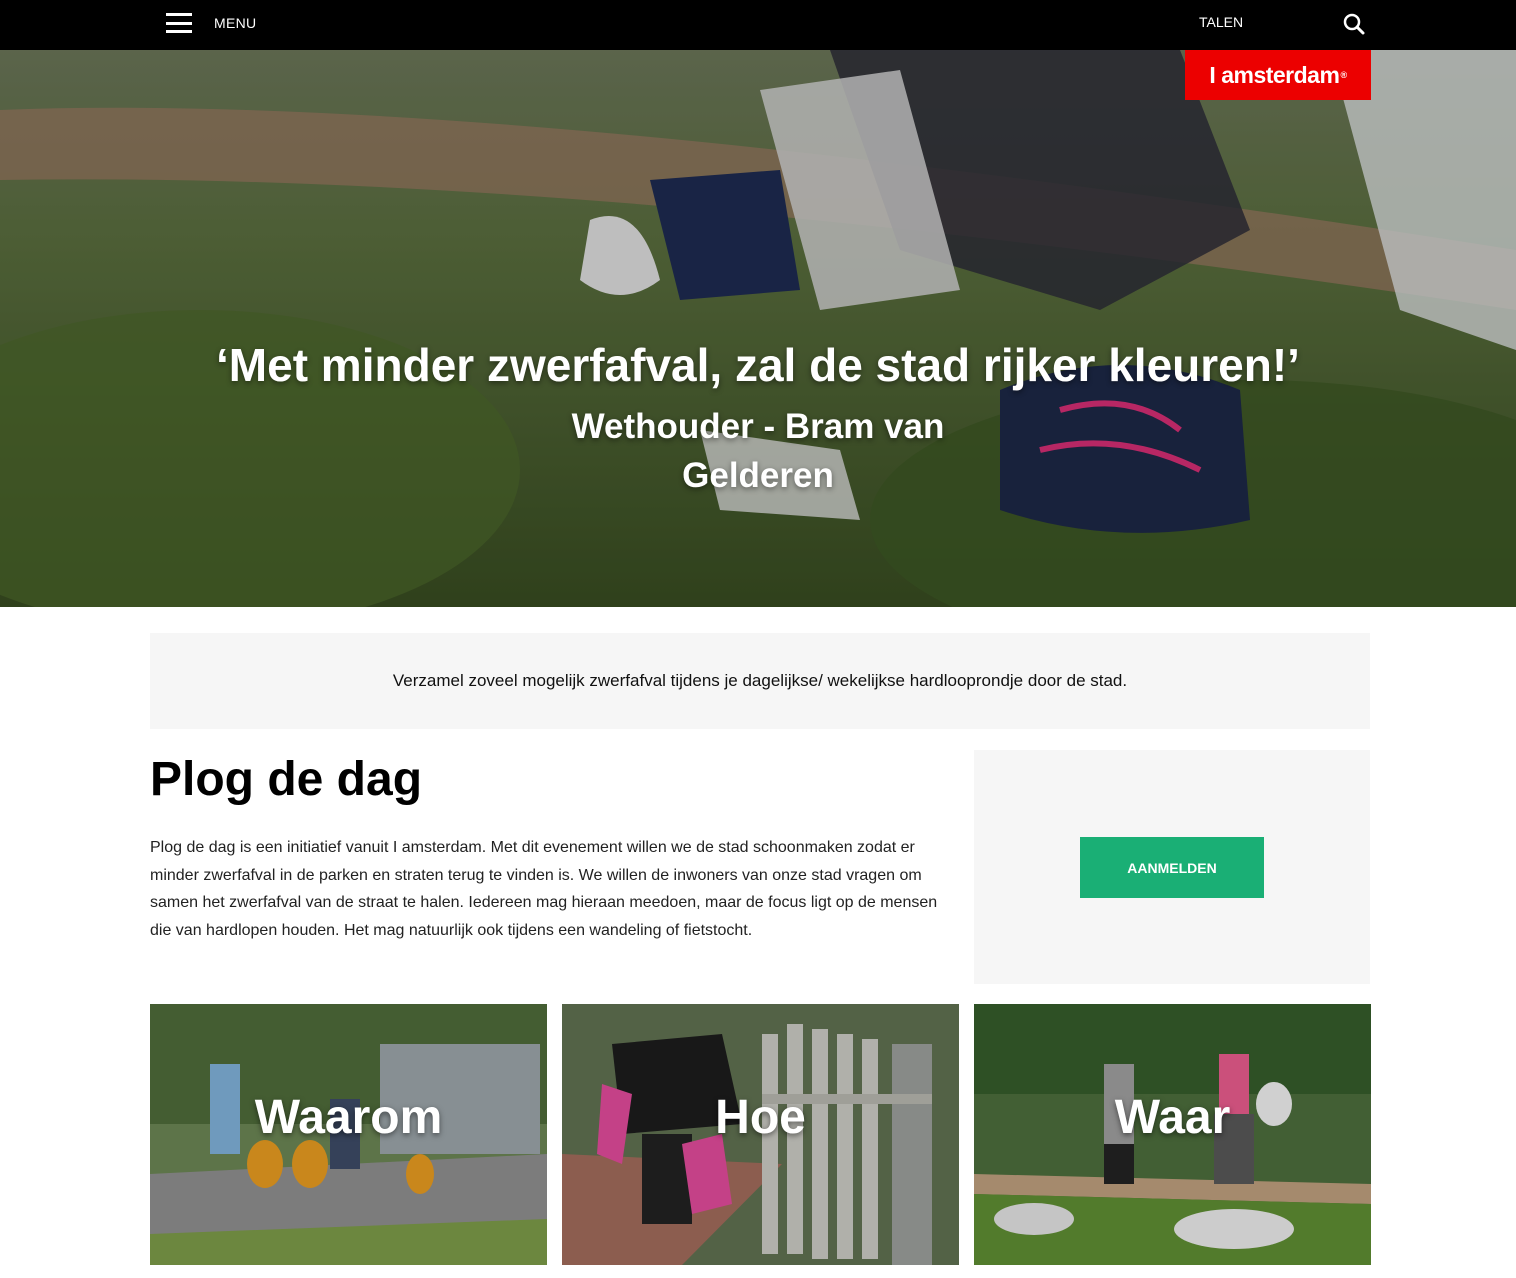  Describe the element at coordinates (1221, 22) in the screenshot. I see `languages-link: TALEN` at that location.